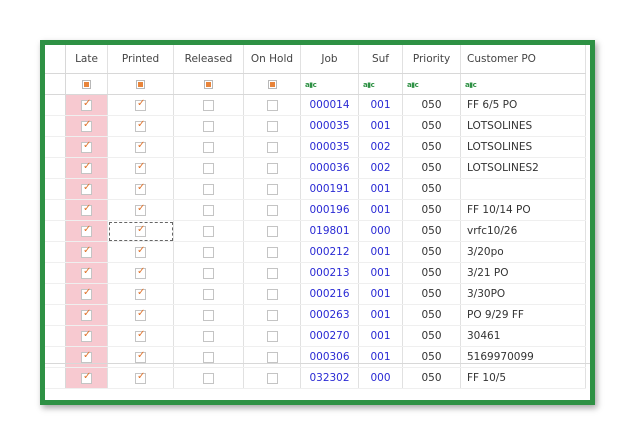  I want to click on column-header-customer-po: Customer PO, so click(523, 59).